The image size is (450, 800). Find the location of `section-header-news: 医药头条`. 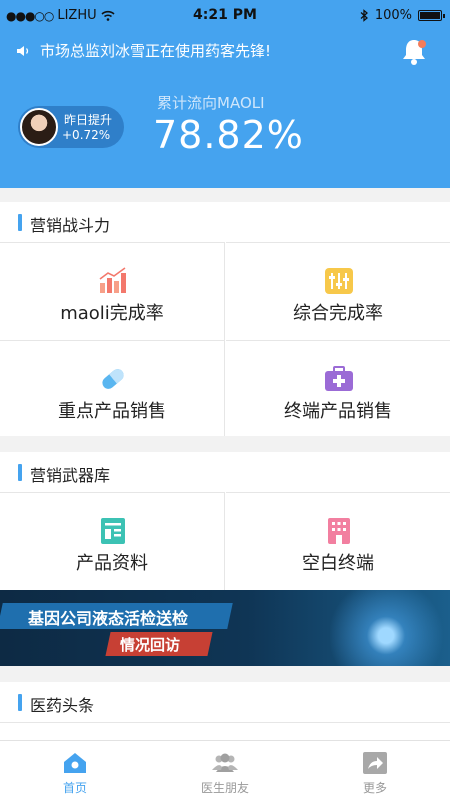

section-header-news: 医药头条 is located at coordinates (225, 702).